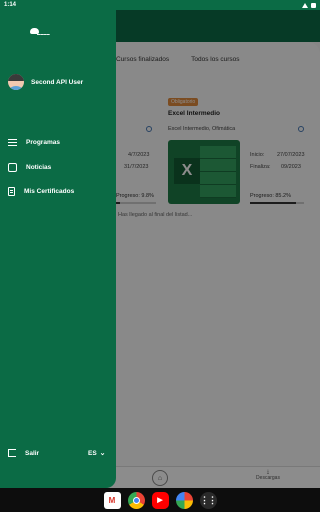 Image resolution: width=320 pixels, height=512 pixels. I want to click on battery-icon, so click(313, 5).